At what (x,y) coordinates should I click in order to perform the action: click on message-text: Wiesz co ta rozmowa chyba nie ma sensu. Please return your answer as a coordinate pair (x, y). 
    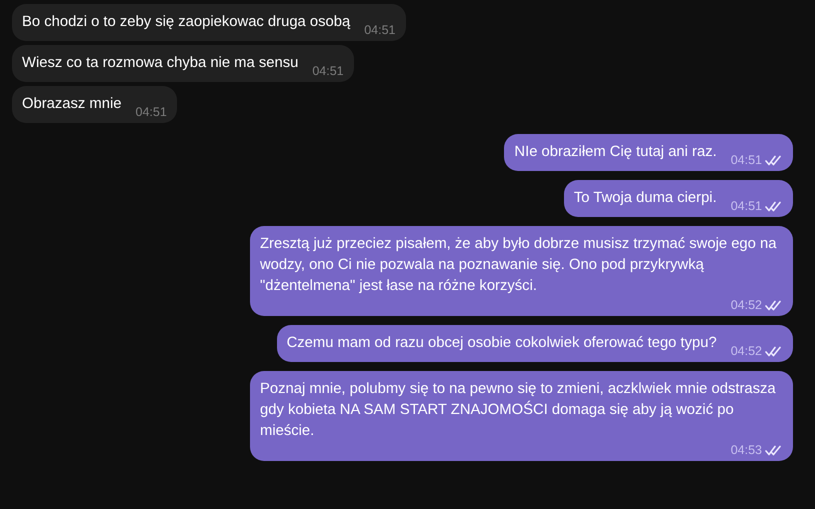
    Looking at the image, I should click on (160, 63).